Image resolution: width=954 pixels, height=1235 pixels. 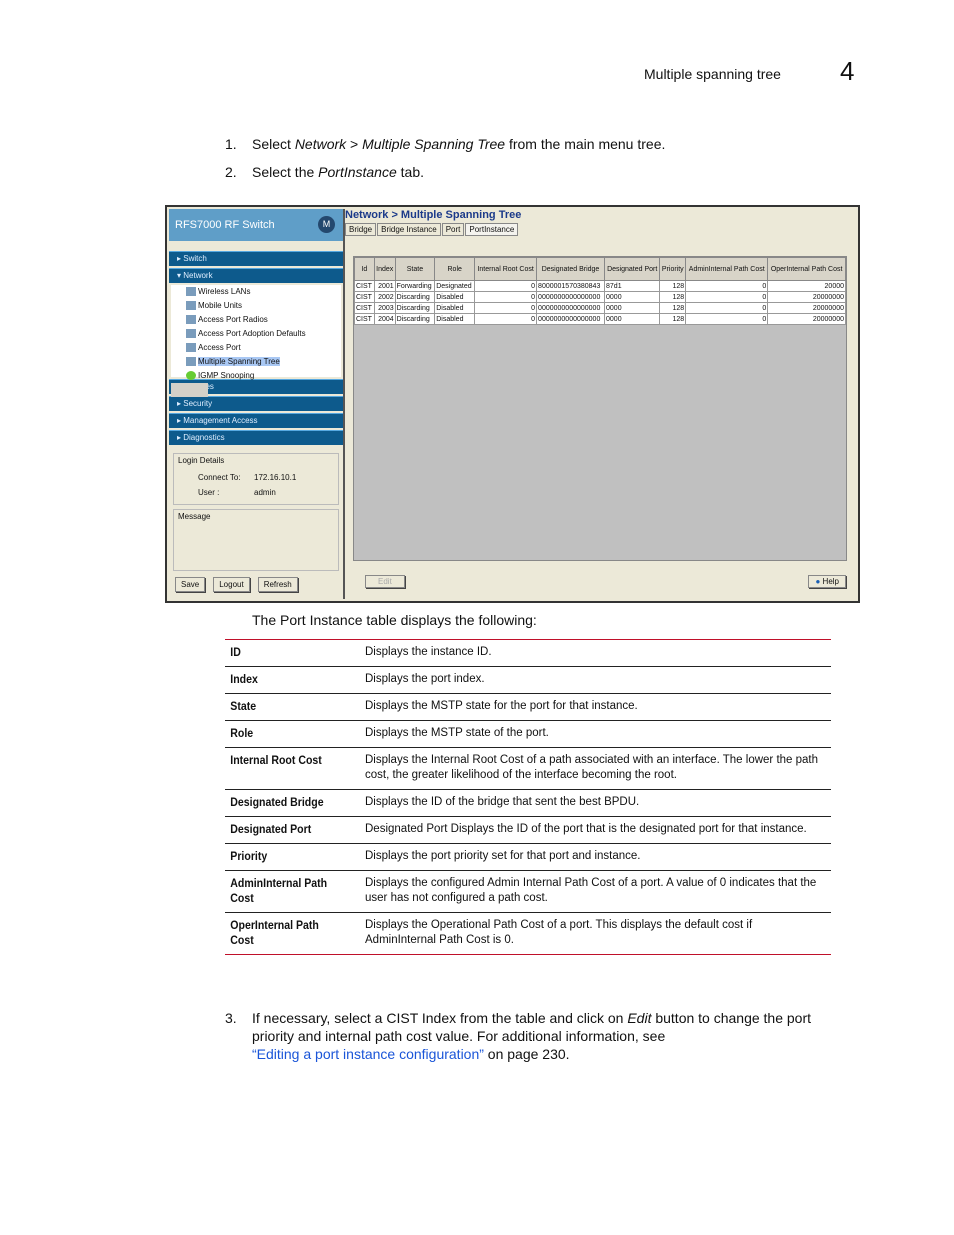 I want to click on save-button: Save, so click(x=190, y=584).